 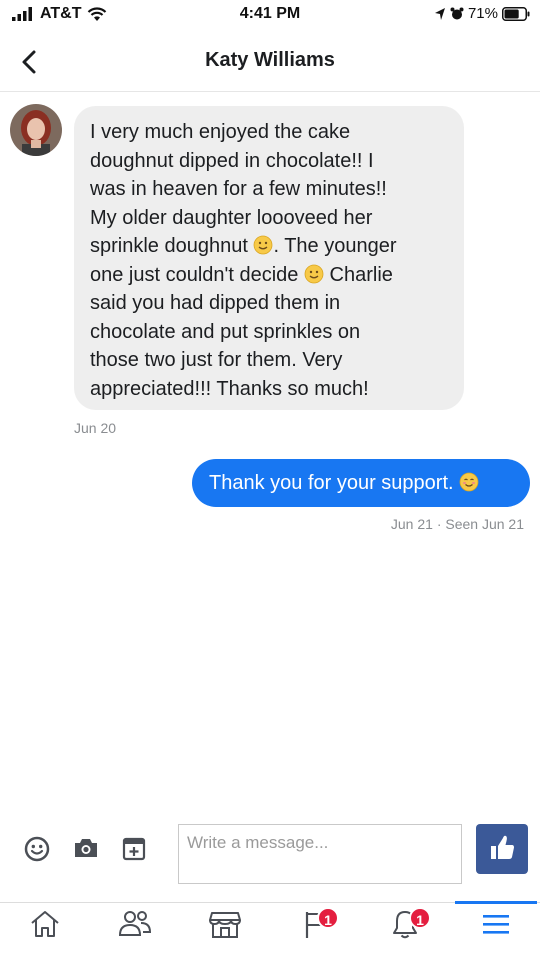 I want to click on blush-emoji-icon, so click(x=469, y=482).